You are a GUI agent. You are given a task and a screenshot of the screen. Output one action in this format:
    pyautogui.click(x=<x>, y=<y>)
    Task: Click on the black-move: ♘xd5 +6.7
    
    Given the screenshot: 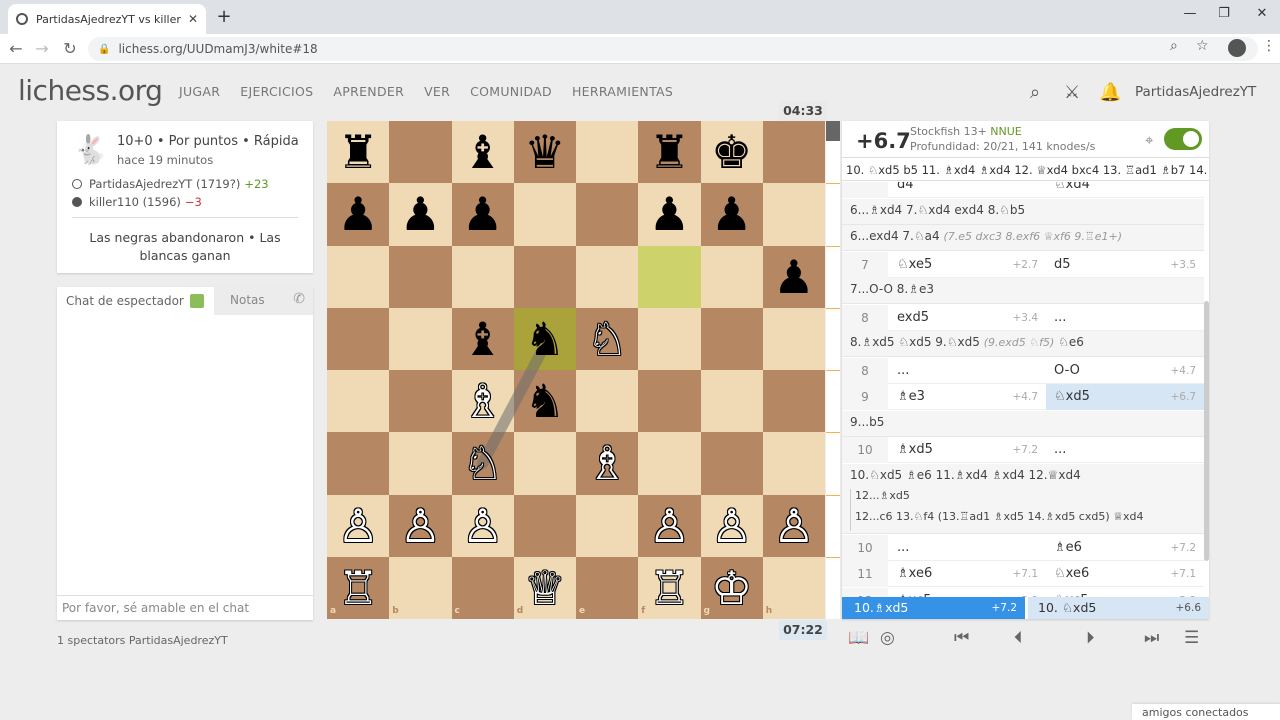 What is the action you would take?
    pyautogui.click(x=1125, y=397)
    